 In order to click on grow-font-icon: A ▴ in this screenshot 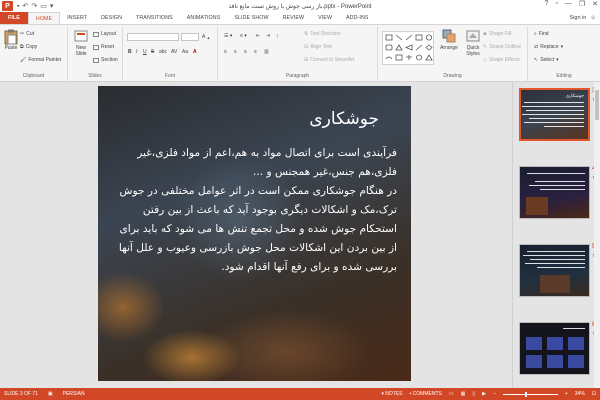, I will do `click(205, 37)`.